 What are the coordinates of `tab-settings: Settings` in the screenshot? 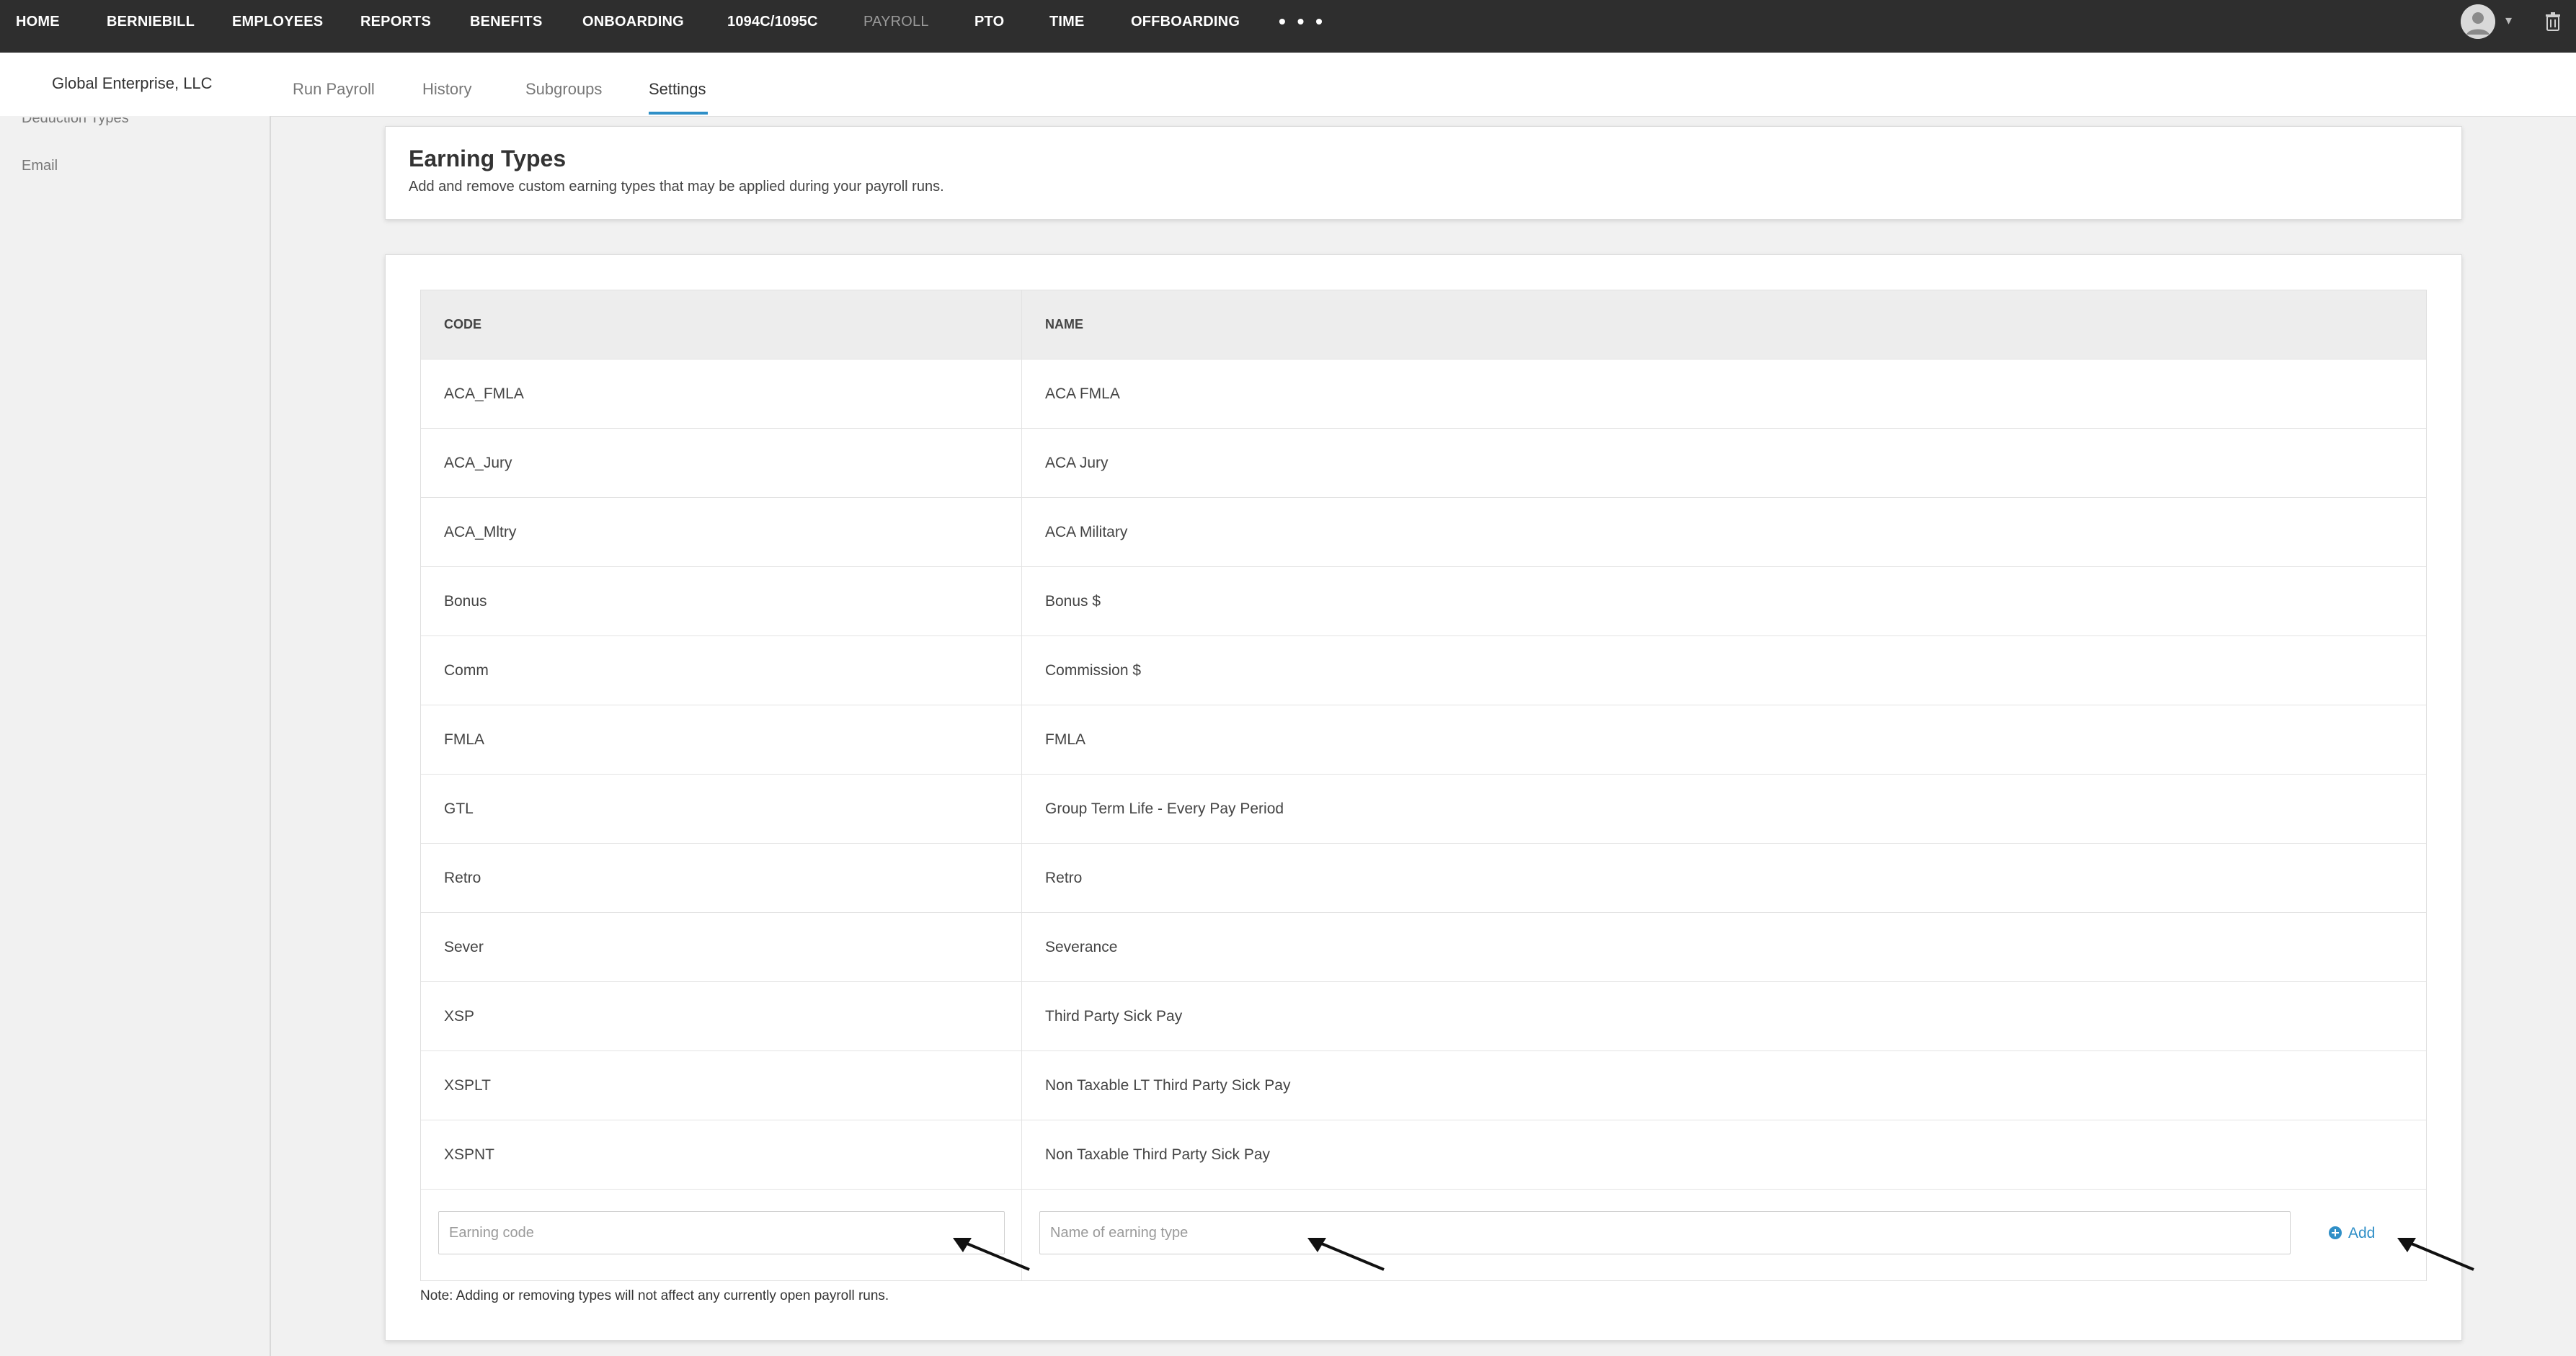 It's located at (677, 89).